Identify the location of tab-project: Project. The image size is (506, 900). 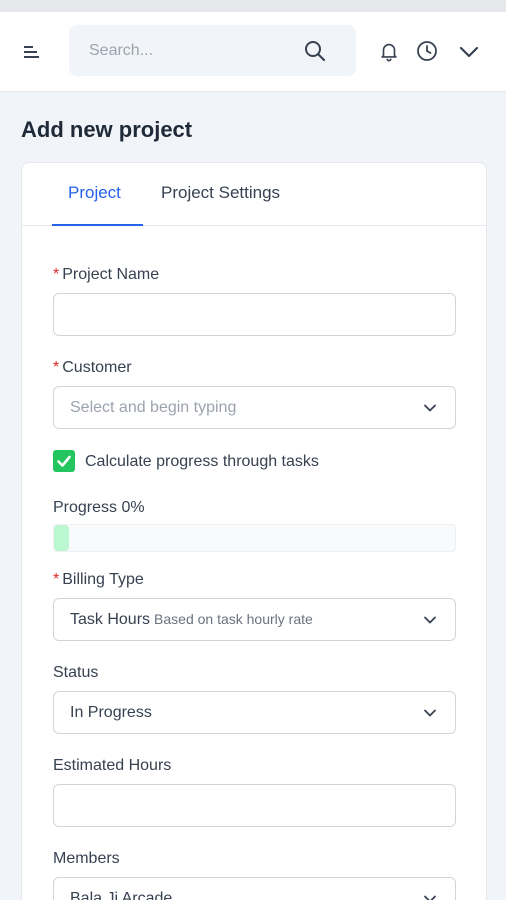
(94, 193).